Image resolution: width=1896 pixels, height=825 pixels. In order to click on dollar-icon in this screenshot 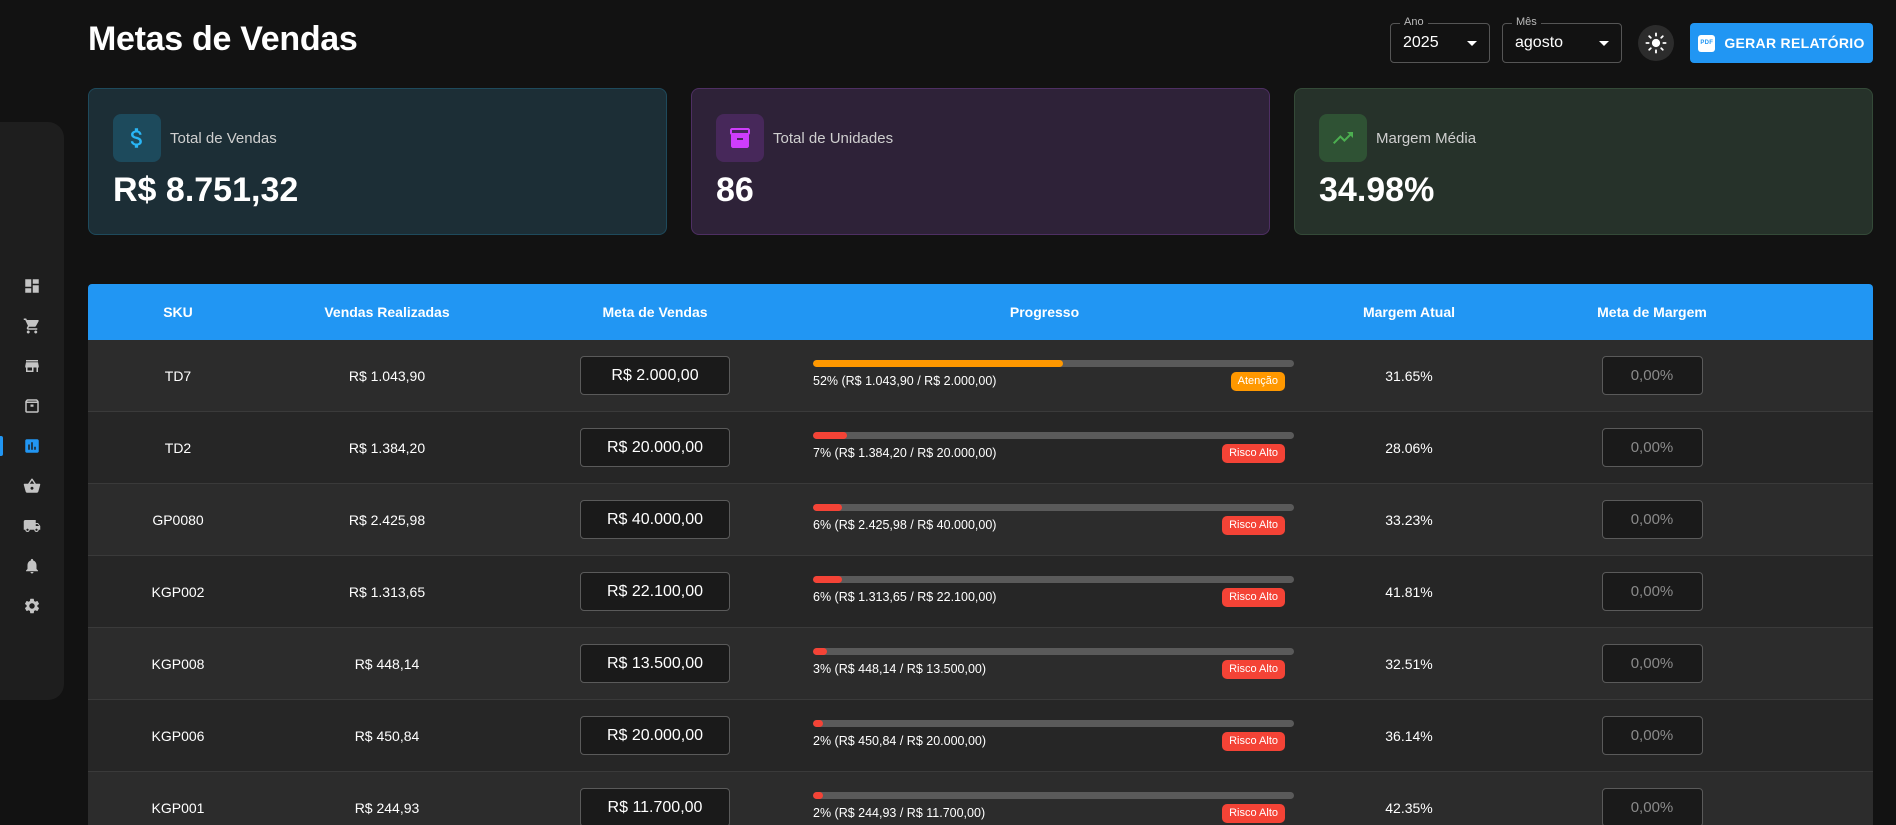, I will do `click(137, 138)`.